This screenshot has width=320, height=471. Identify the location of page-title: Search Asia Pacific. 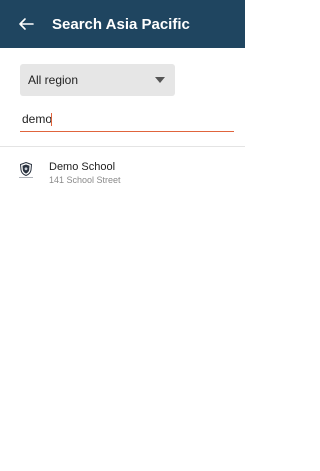
(121, 24).